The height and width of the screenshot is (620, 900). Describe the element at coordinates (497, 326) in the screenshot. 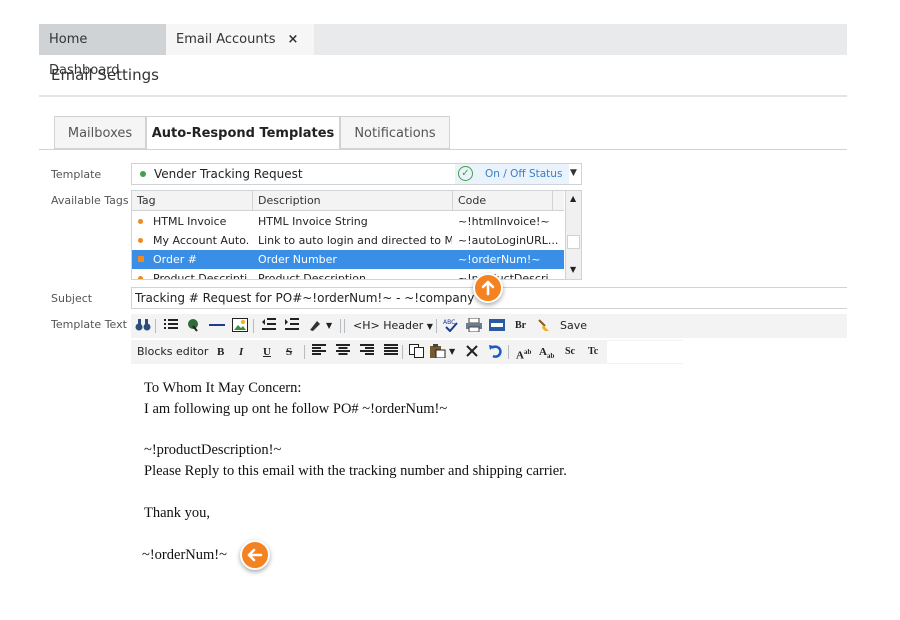

I see `html-source-icon` at that location.